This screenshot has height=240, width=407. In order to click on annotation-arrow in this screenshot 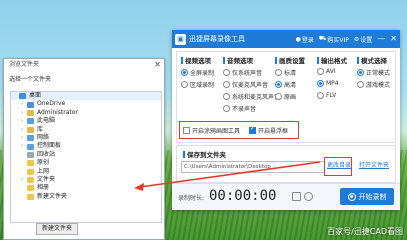, I will do `click(227, 176)`.